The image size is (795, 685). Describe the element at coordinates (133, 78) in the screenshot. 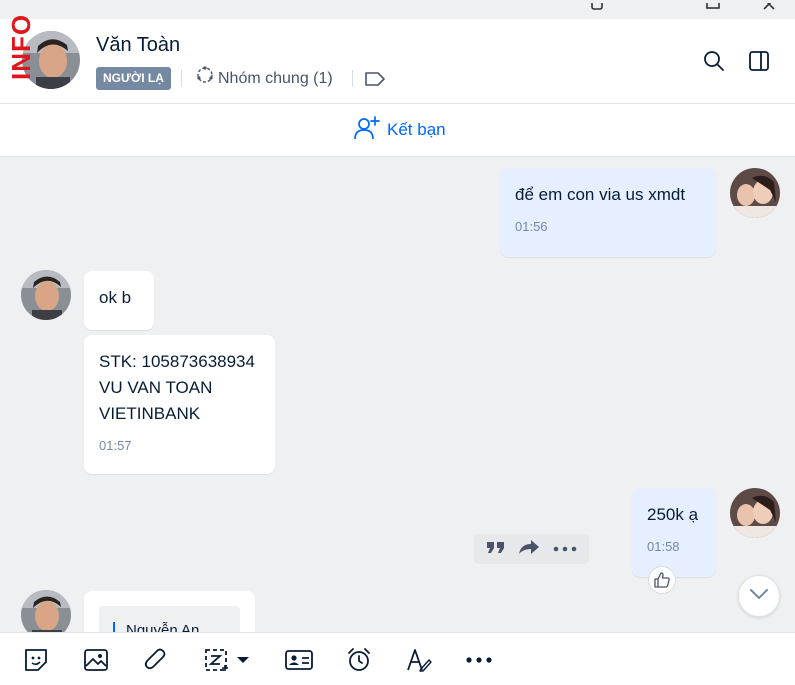

I see `stranger-badge: NGƯỜI LẠ` at that location.